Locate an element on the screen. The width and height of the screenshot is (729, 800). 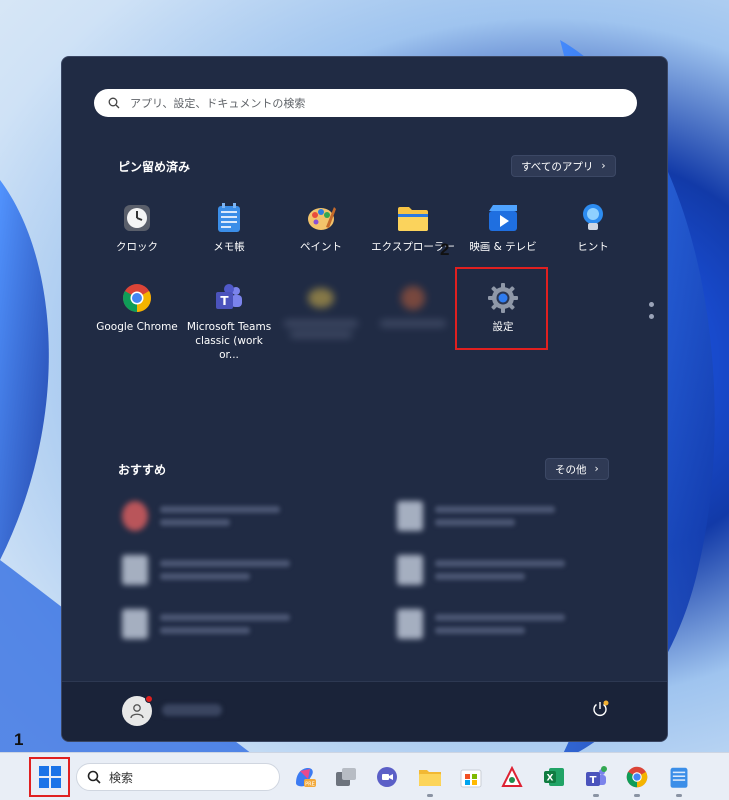
store-icon is located at coordinates (471, 777).